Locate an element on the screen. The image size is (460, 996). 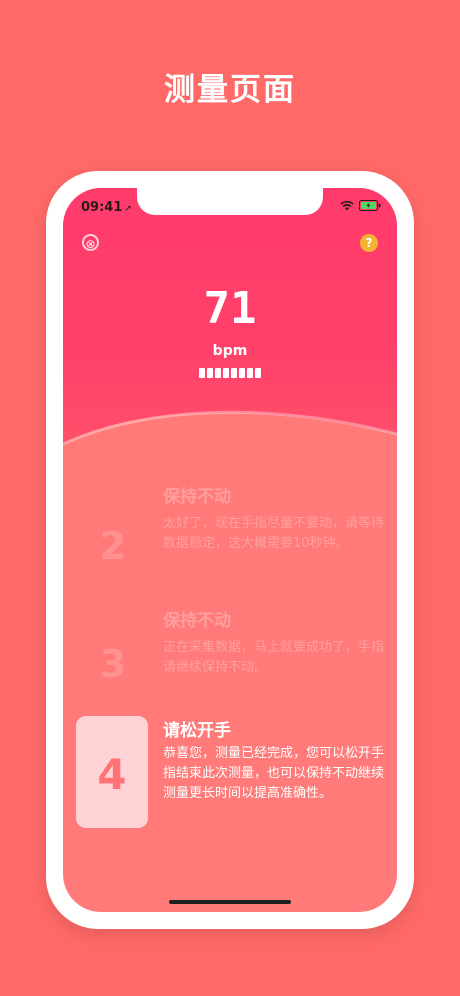
page-heading: 测量页面 is located at coordinates (230, 90).